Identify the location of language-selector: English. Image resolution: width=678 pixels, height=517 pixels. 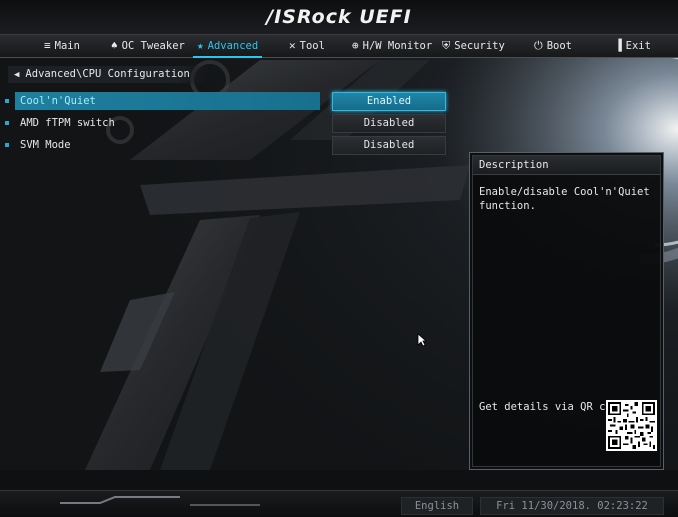
(437, 506).